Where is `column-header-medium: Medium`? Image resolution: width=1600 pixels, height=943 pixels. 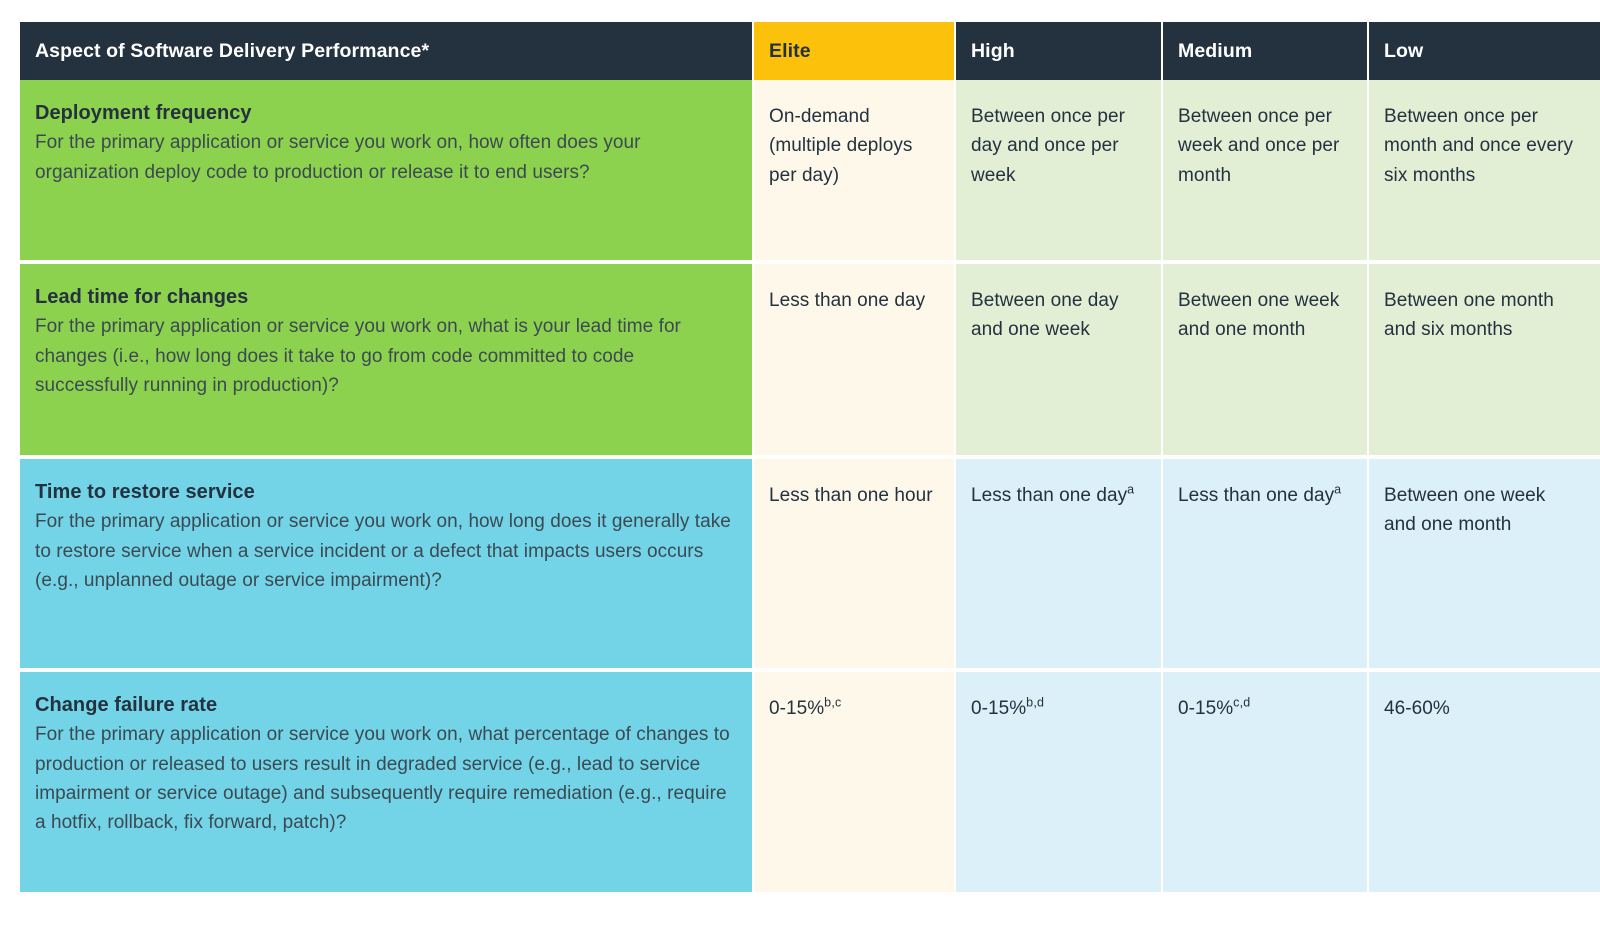
column-header-medium: Medium is located at coordinates (1265, 51).